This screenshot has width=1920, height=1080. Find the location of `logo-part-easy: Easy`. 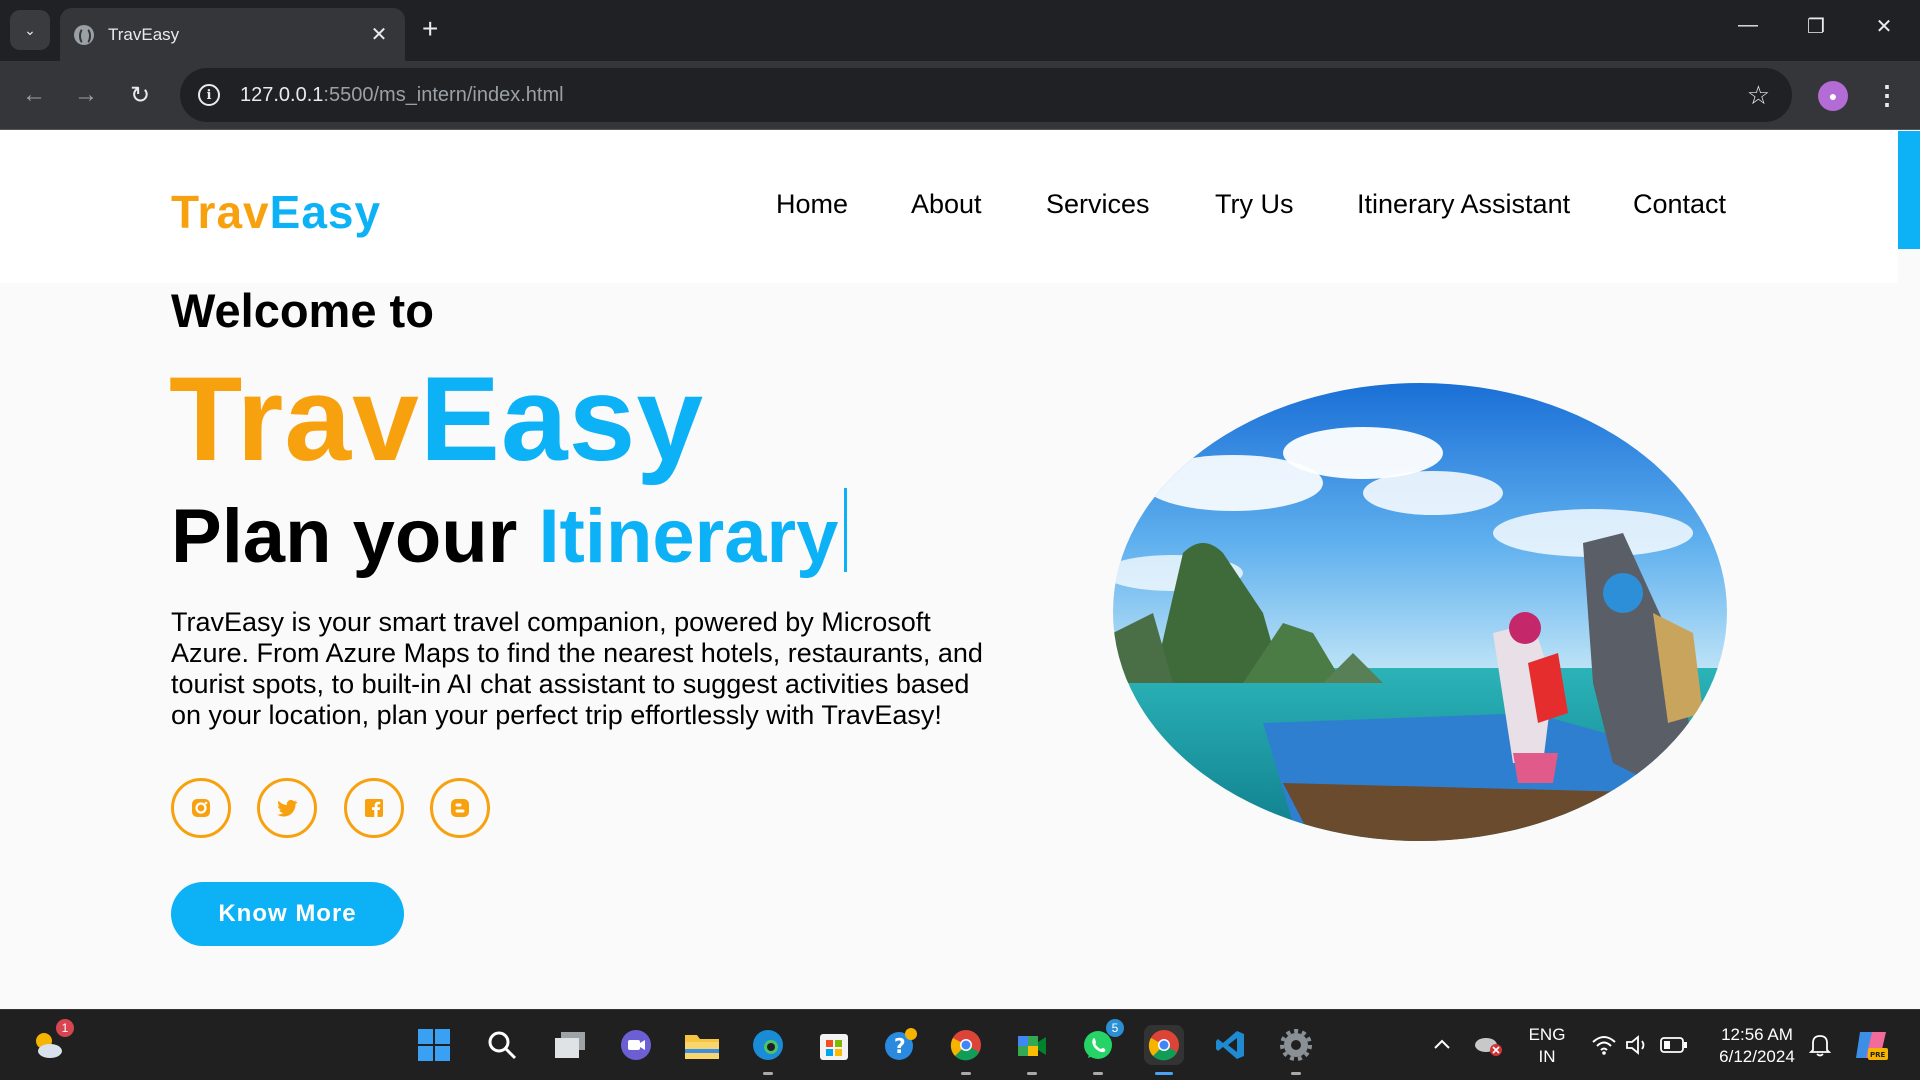

logo-part-easy: Easy is located at coordinates (325, 212).